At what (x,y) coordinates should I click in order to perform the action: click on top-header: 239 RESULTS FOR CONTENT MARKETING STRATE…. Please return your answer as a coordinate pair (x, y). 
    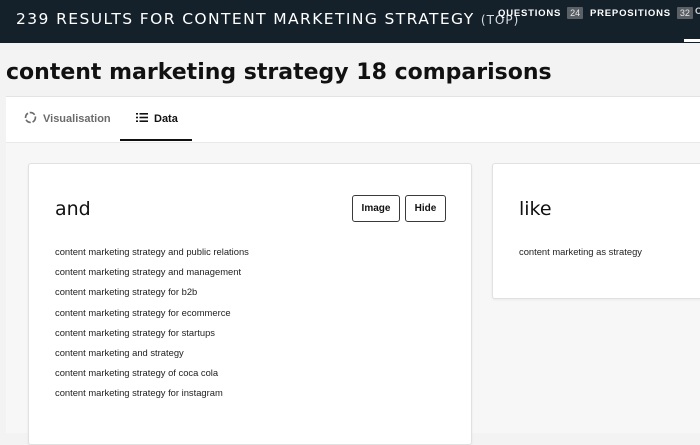
    Looking at the image, I should click on (350, 21).